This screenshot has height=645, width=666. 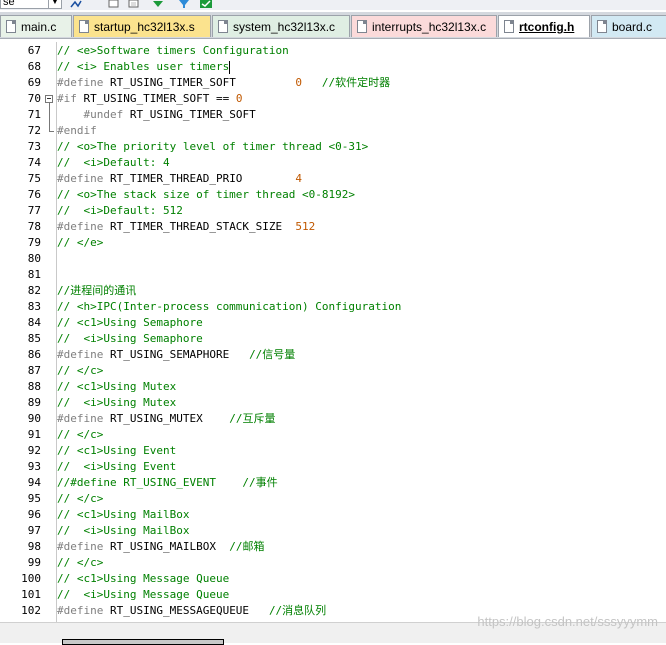 What do you see at coordinates (632, 27) in the screenshot?
I see `tab-label: board.c` at bounding box center [632, 27].